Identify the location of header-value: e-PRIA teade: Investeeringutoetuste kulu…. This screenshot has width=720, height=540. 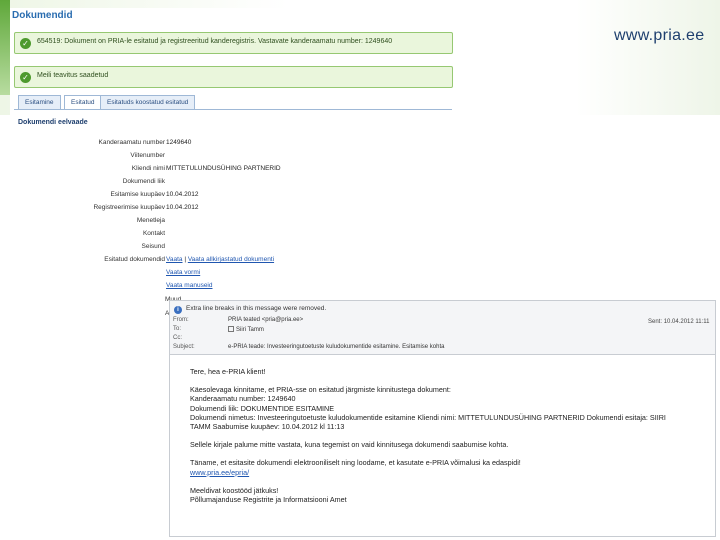
(336, 347).